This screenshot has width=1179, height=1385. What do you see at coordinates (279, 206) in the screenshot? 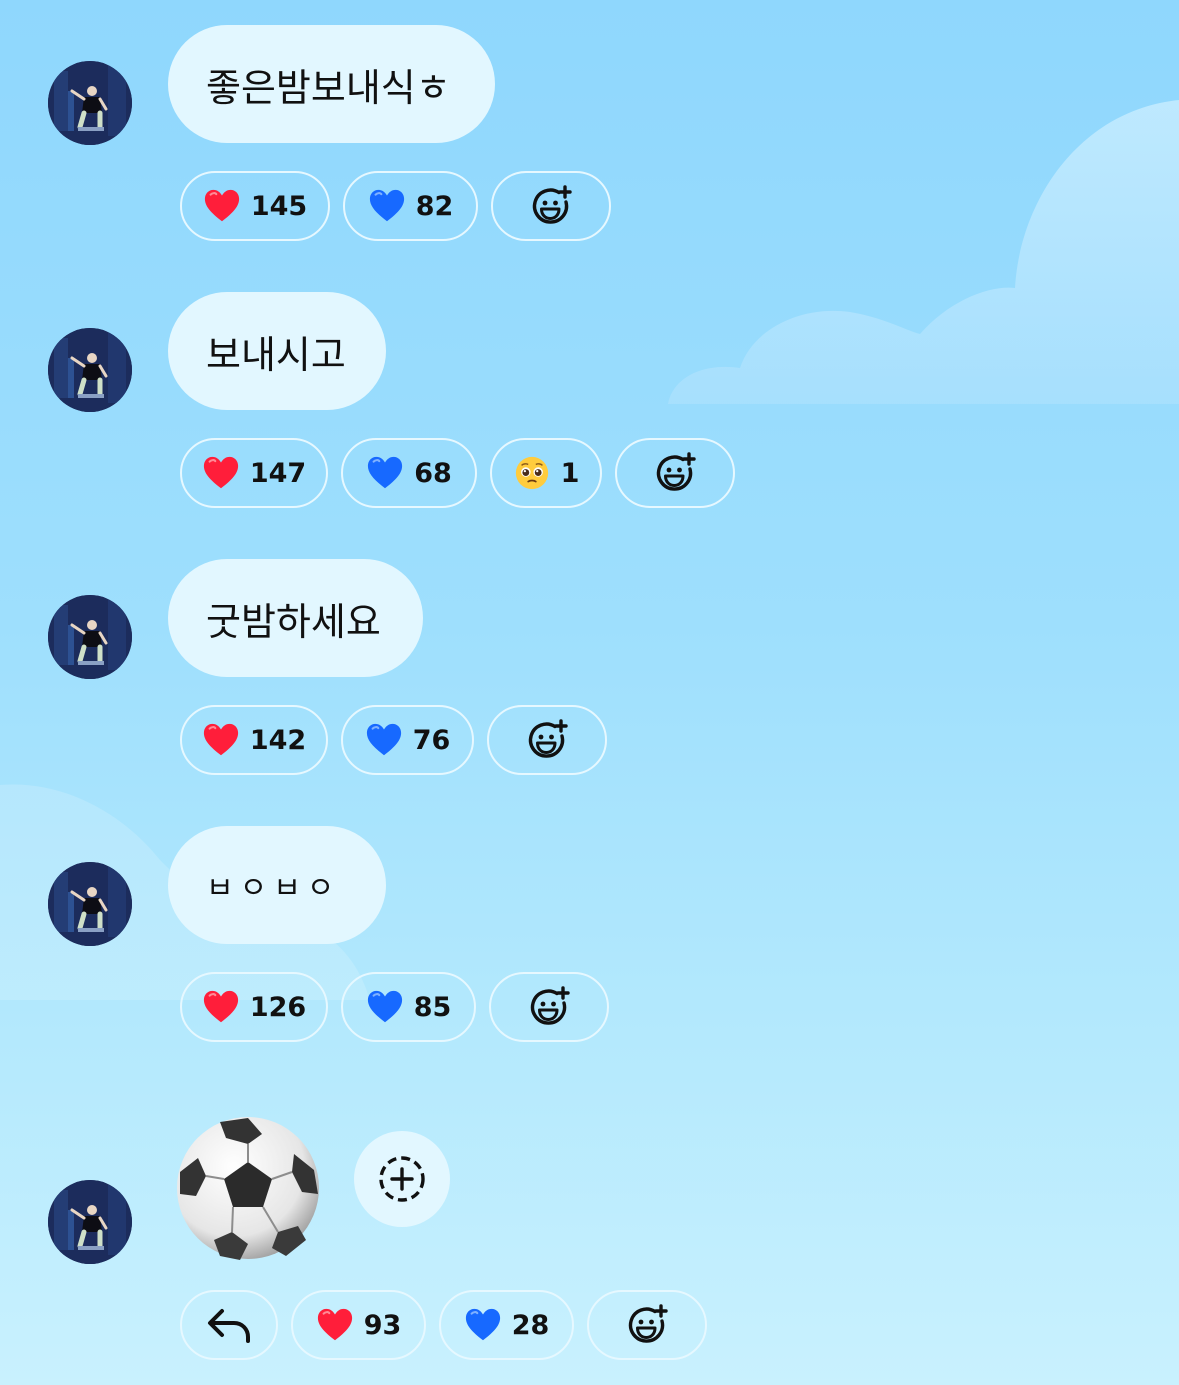
I see `reaction-count: 145` at bounding box center [279, 206].